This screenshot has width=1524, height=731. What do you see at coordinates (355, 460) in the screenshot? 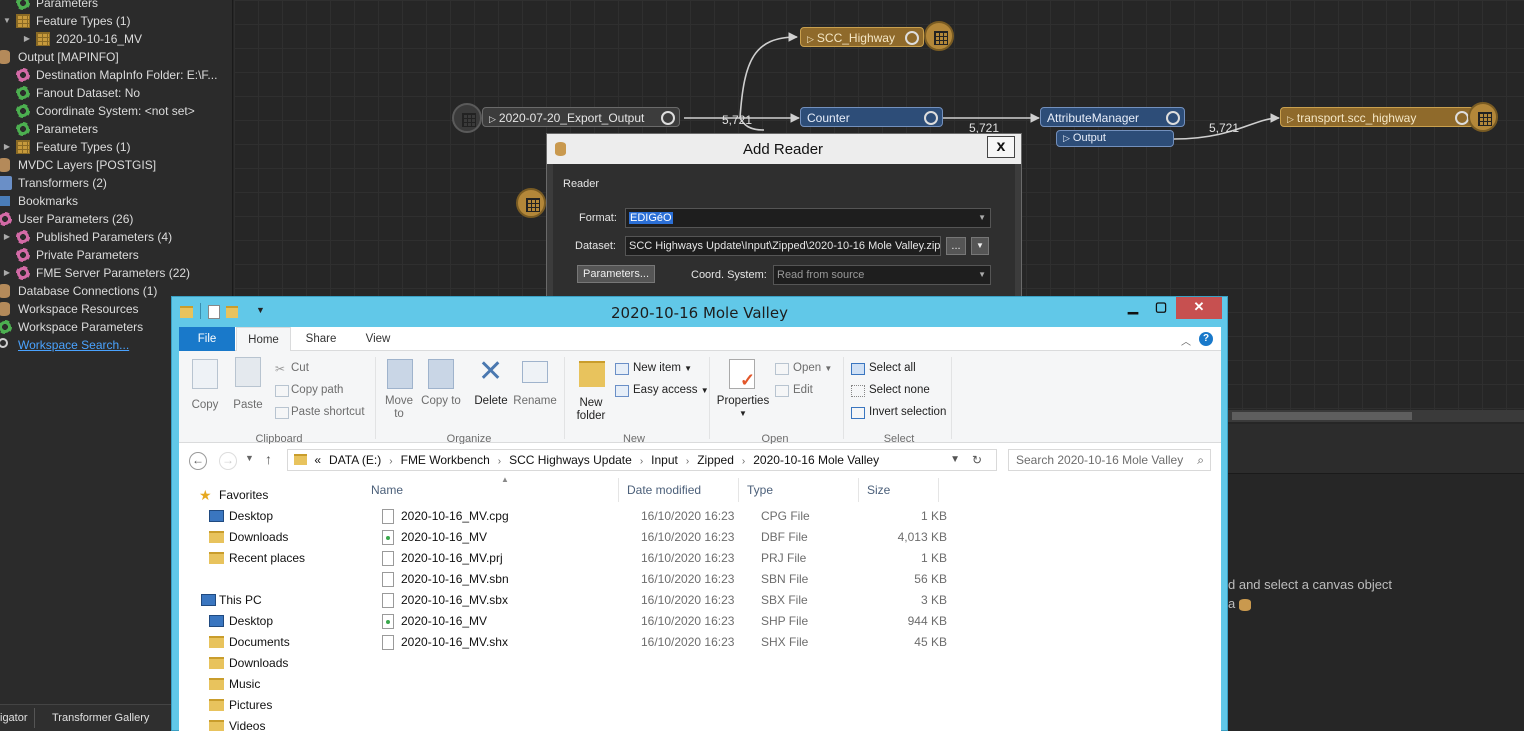
I see `breadcrumb-item: DATA (E:)` at bounding box center [355, 460].